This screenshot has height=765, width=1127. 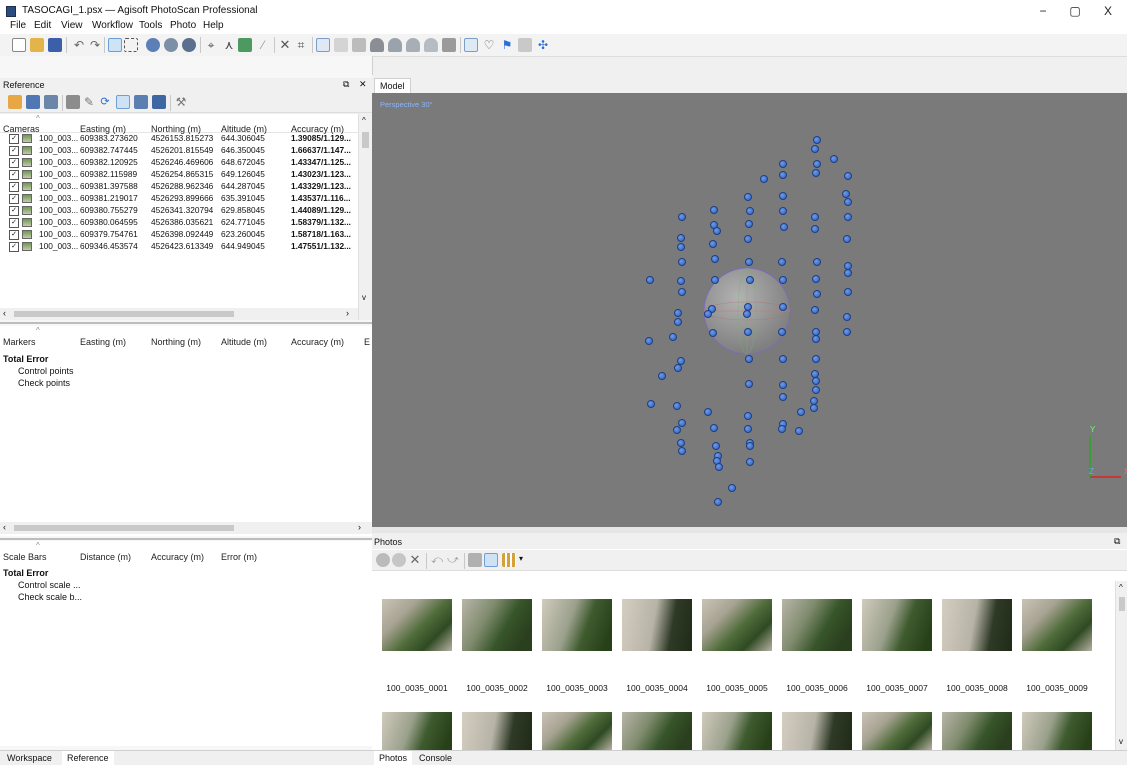 What do you see at coordinates (377, 45) in the screenshot?
I see `solid-model-icon` at bounding box center [377, 45].